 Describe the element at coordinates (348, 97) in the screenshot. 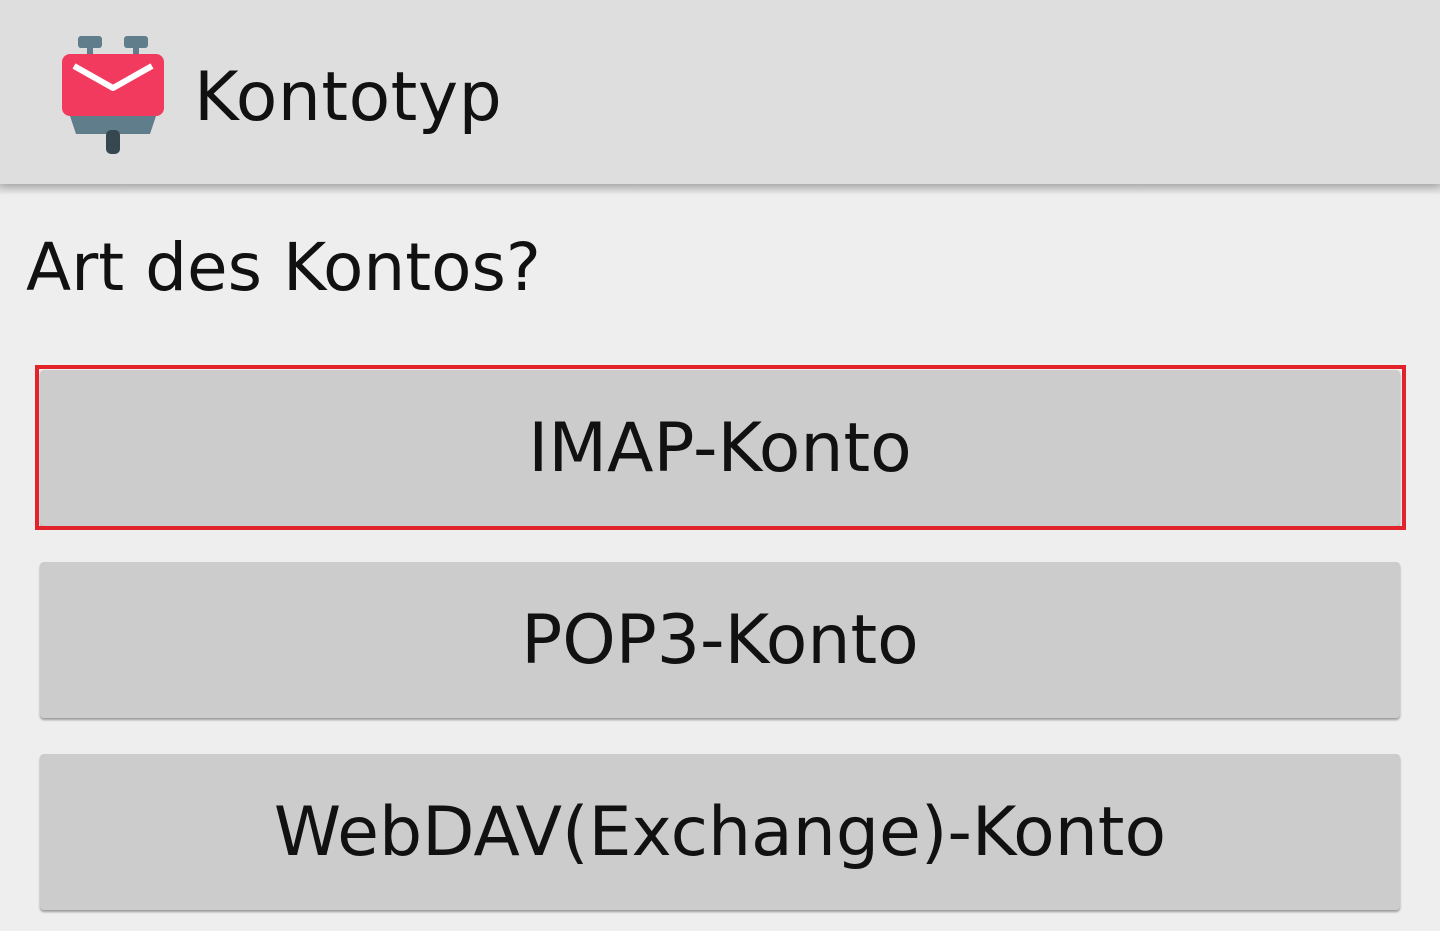

I see `app-title: Kontotyp` at that location.